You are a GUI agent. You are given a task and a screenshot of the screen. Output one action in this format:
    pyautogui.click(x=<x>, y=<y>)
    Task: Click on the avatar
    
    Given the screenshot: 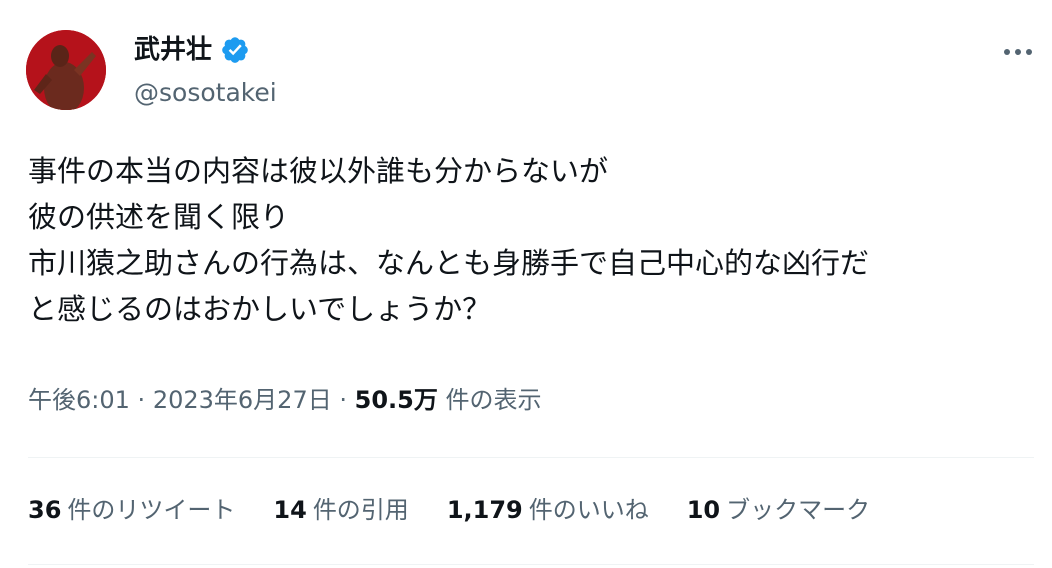 What is the action you would take?
    pyautogui.click(x=66, y=70)
    